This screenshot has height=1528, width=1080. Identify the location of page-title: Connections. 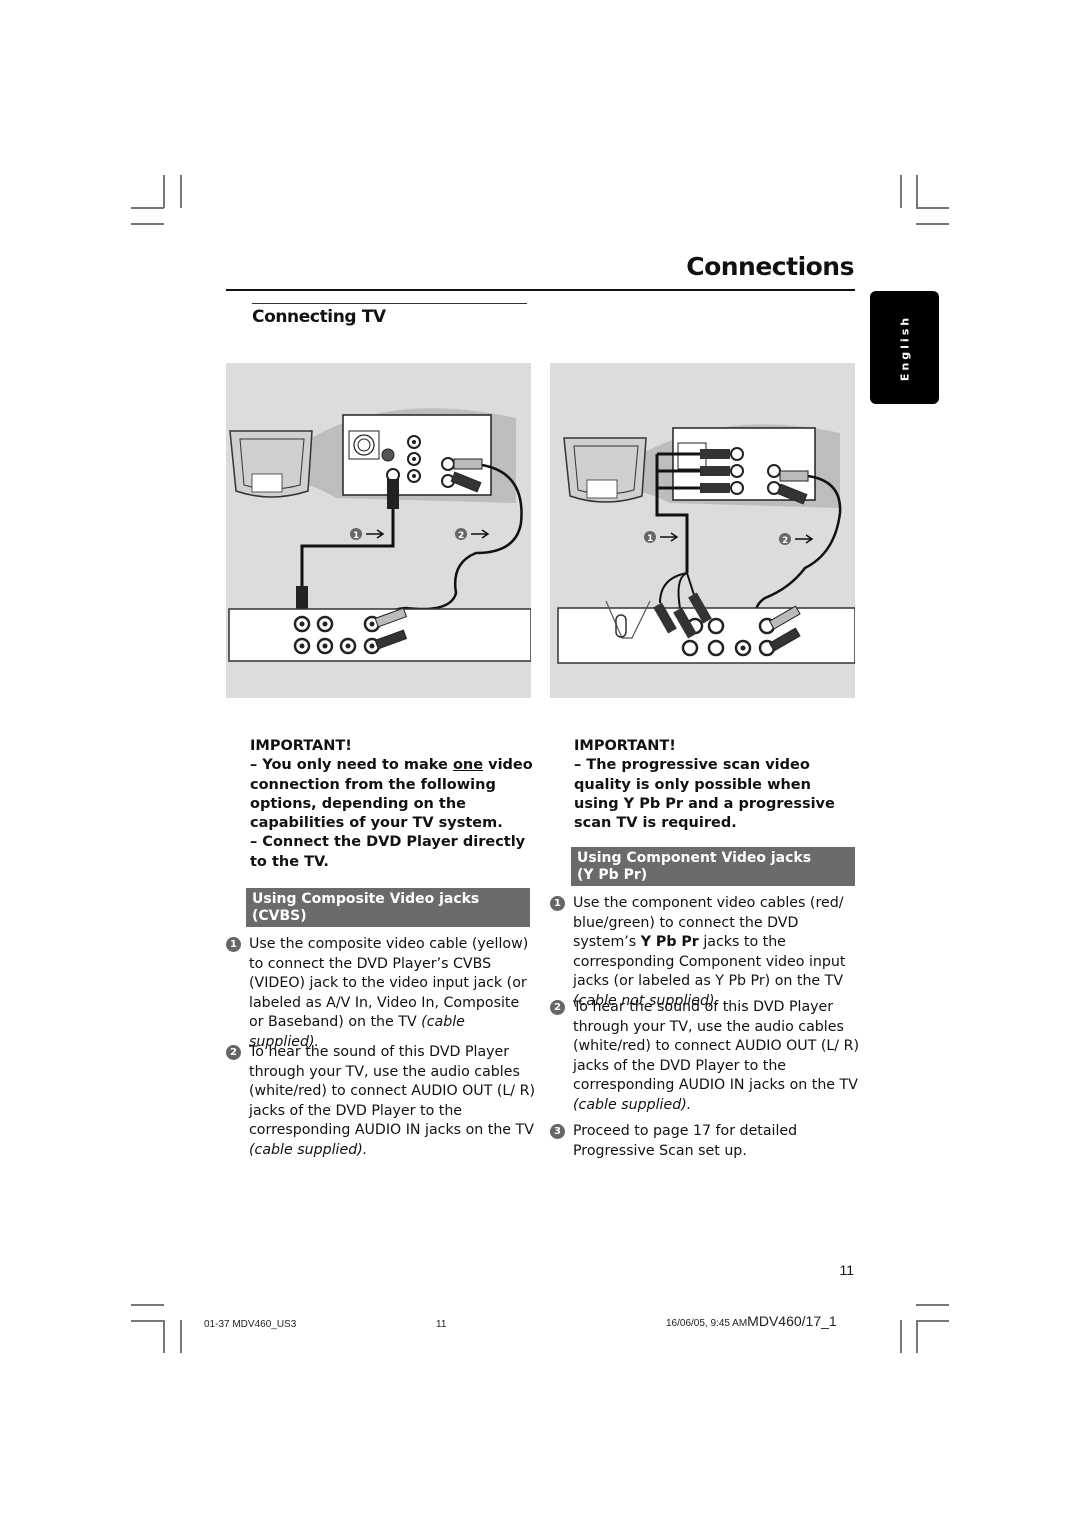
(770, 266).